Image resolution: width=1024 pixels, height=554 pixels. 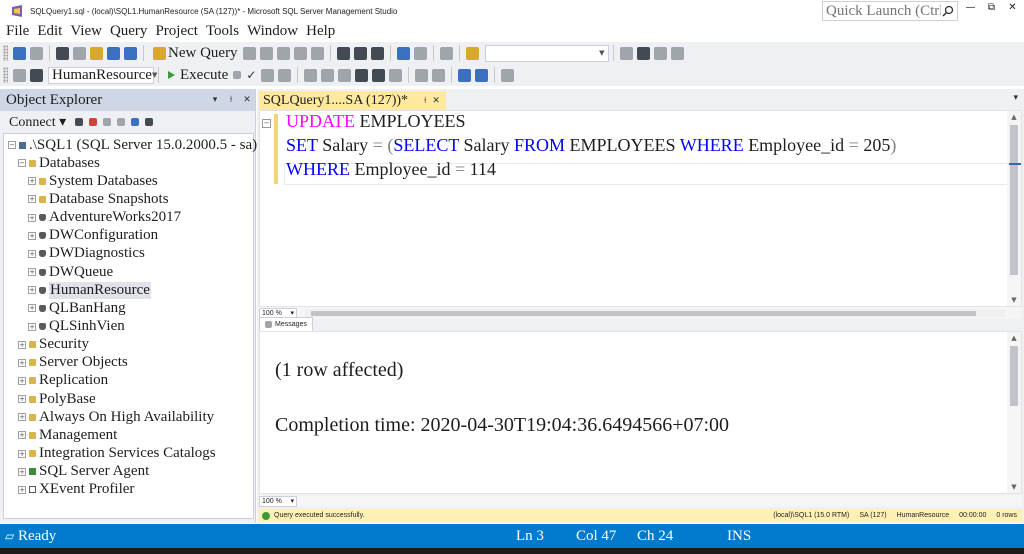 What do you see at coordinates (67, 435) in the screenshot?
I see `tree-node: + Management` at bounding box center [67, 435].